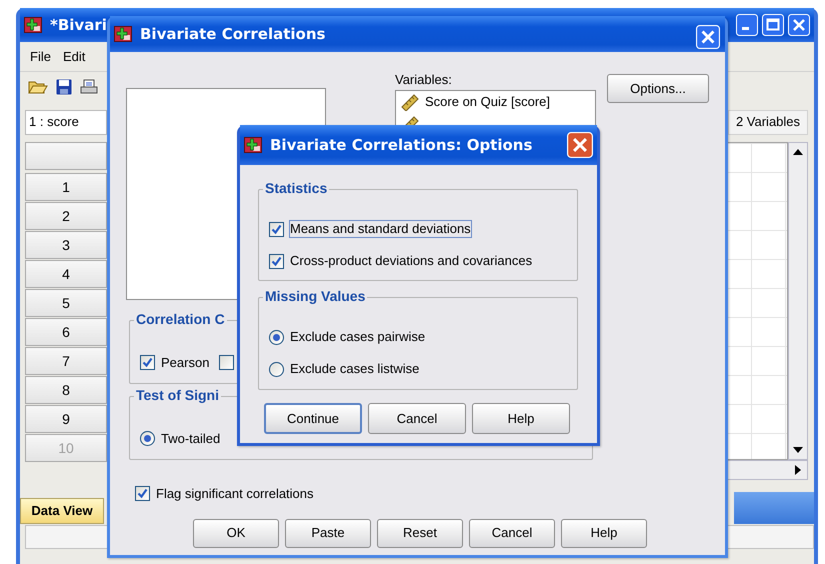 This screenshot has height=564, width=825. What do you see at coordinates (315, 296) in the screenshot?
I see `group-title: Missing Values` at bounding box center [315, 296].